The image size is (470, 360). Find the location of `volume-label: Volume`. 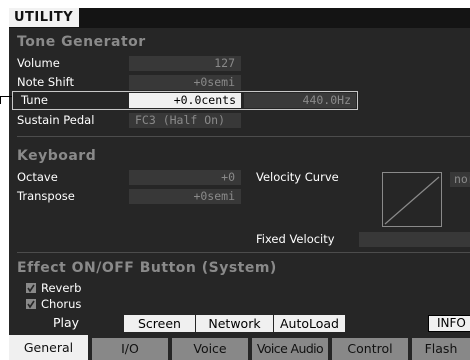

volume-label: Volume is located at coordinates (38, 63).